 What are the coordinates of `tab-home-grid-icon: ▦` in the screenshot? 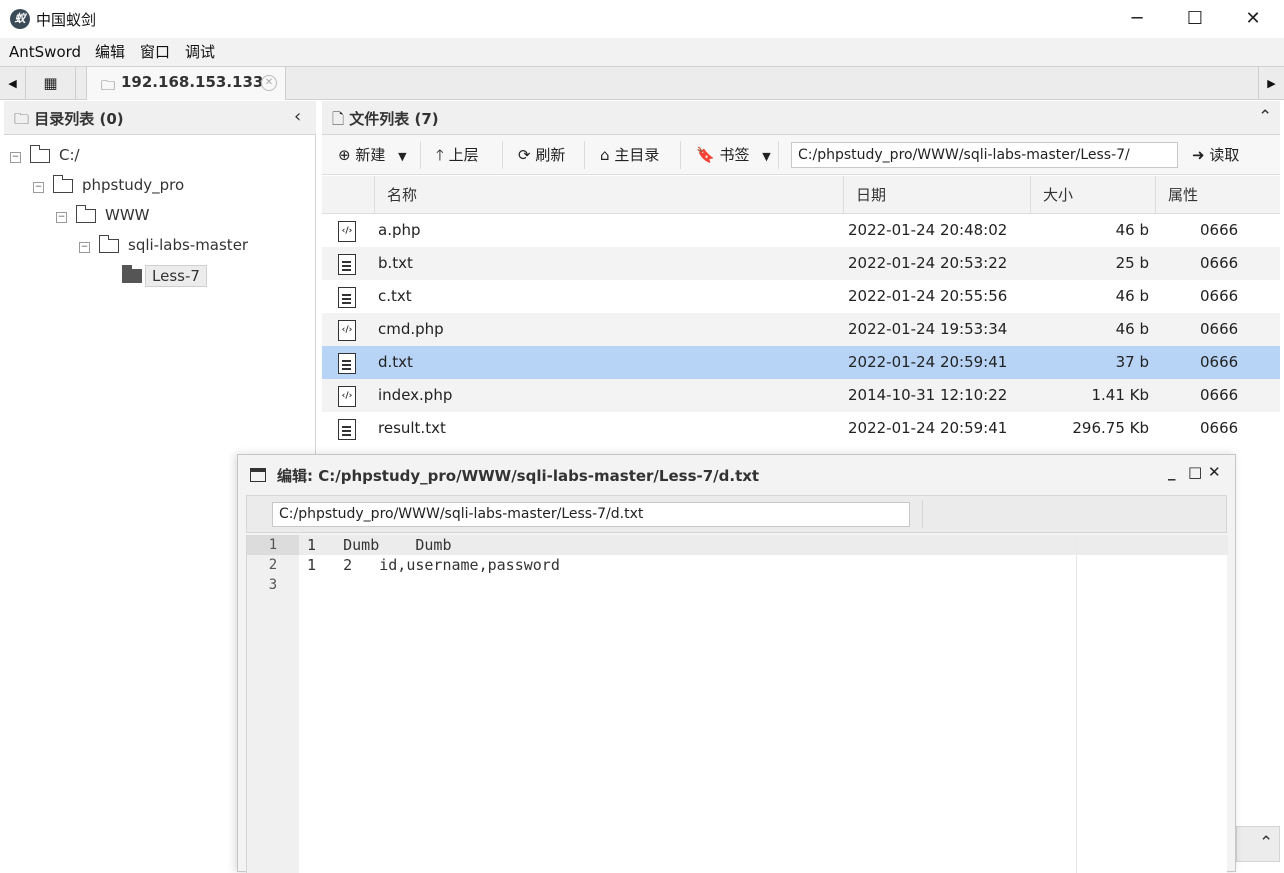 It's located at (51, 83).